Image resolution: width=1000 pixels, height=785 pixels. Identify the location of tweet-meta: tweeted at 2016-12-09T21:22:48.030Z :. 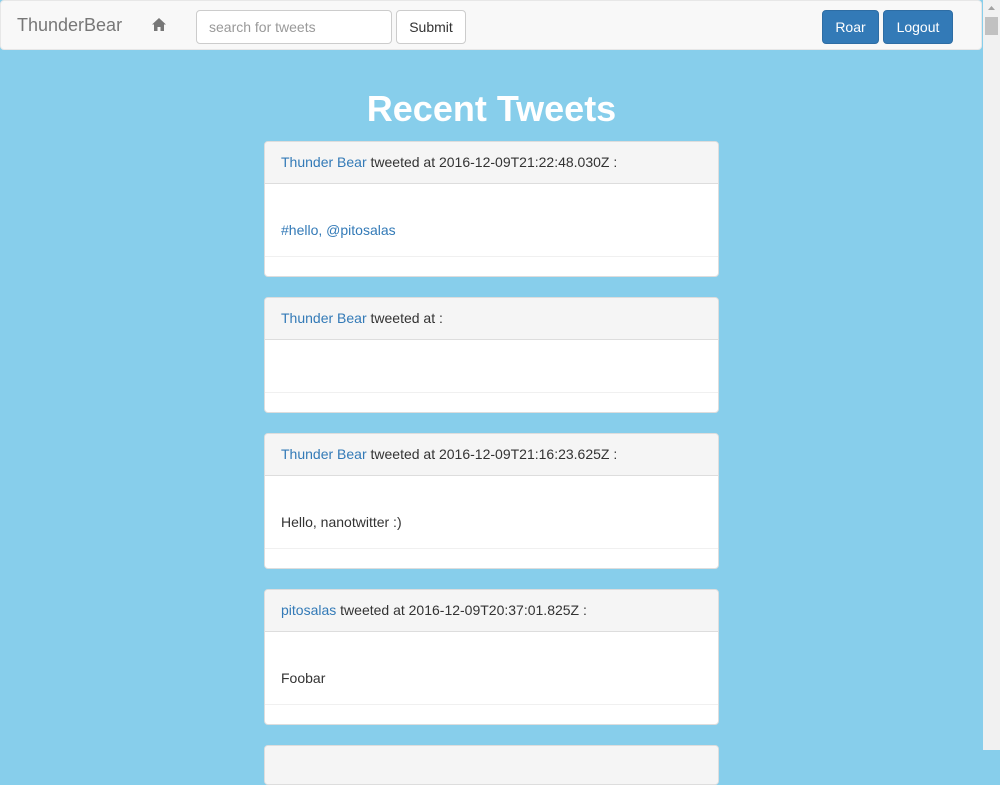
(492, 162).